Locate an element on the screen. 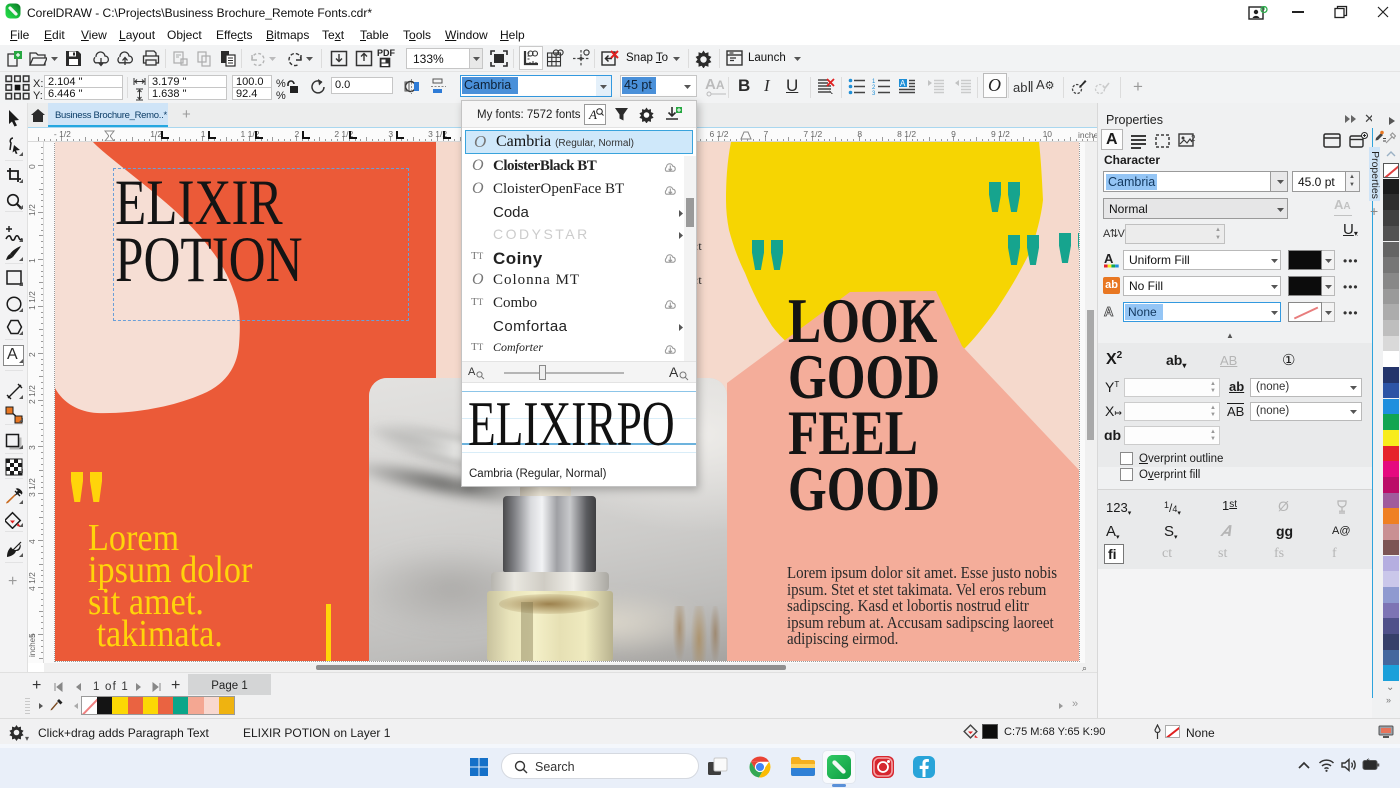 The height and width of the screenshot is (788, 1400). svg-text: 3 is located at coordinates (874, 93).